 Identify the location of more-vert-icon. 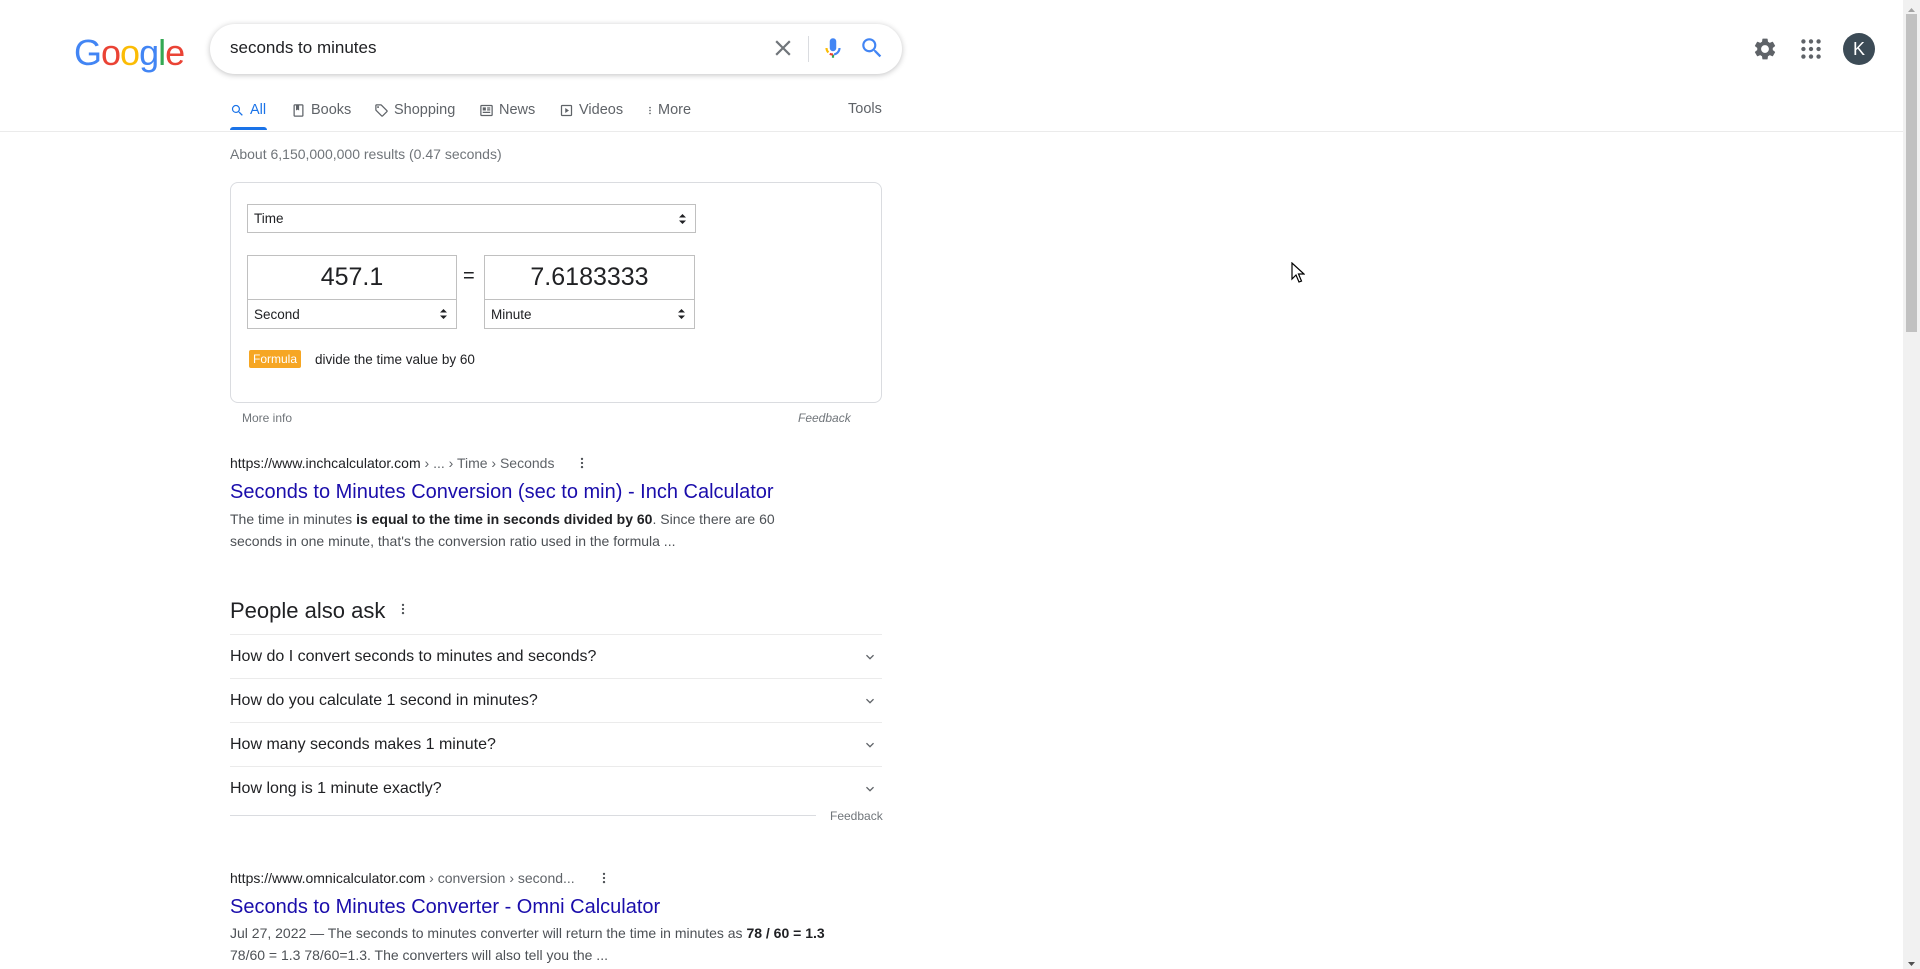
(650, 110).